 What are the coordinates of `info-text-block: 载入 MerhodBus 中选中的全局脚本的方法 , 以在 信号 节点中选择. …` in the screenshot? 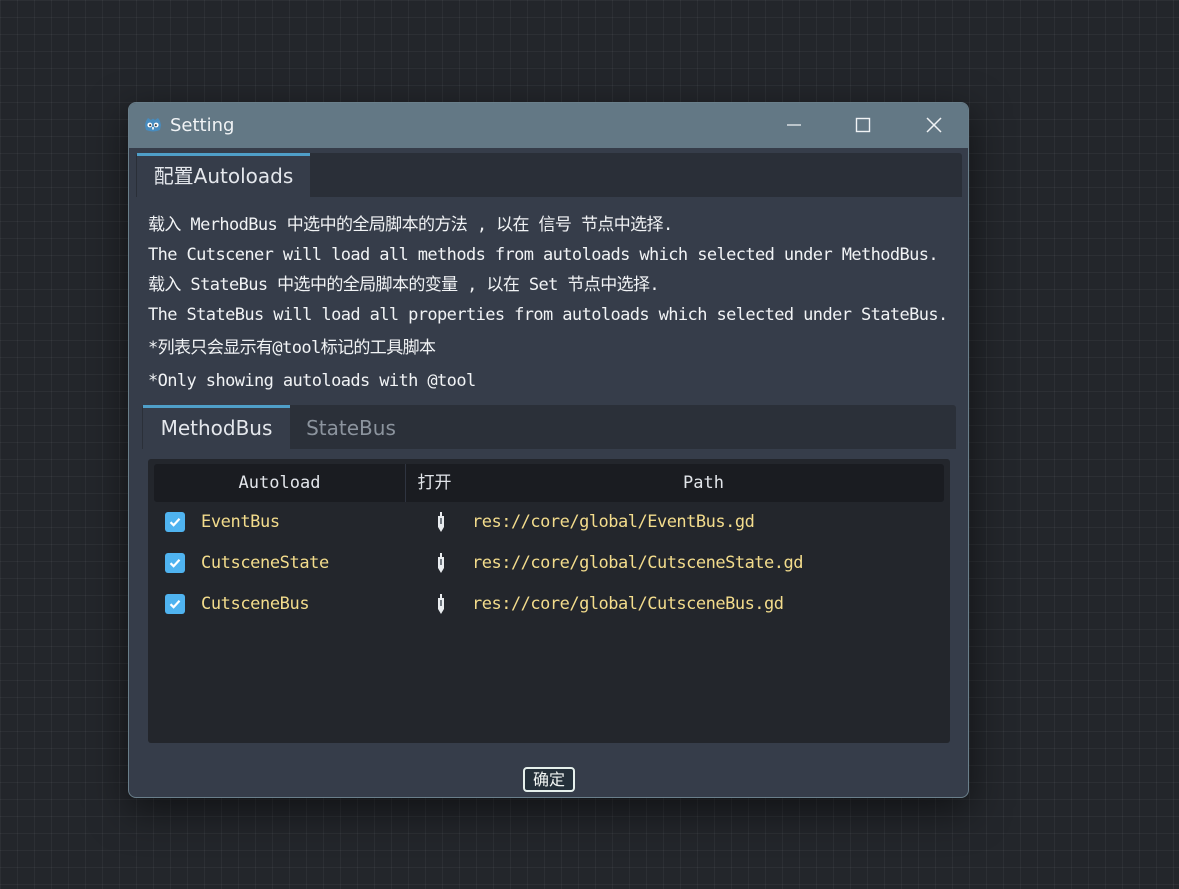 It's located at (553, 303).